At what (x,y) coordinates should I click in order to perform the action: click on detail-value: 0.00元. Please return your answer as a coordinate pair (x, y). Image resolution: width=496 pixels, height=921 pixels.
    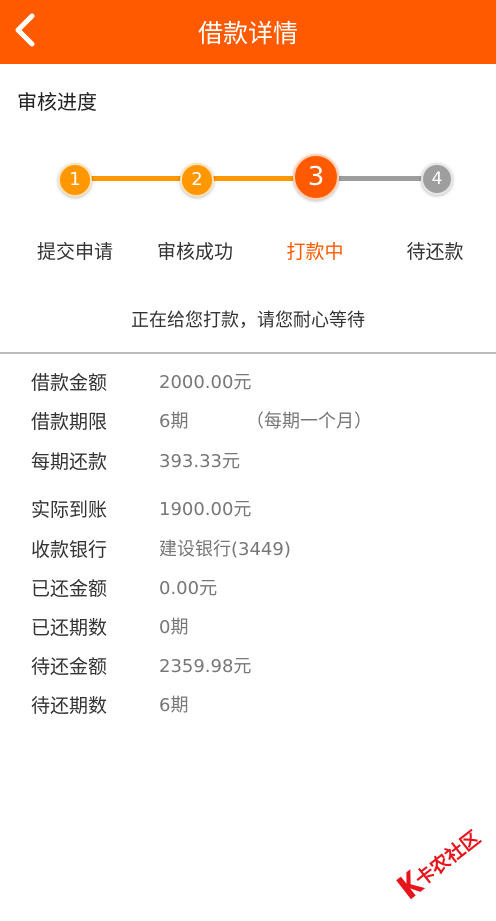
    Looking at the image, I should click on (188, 588).